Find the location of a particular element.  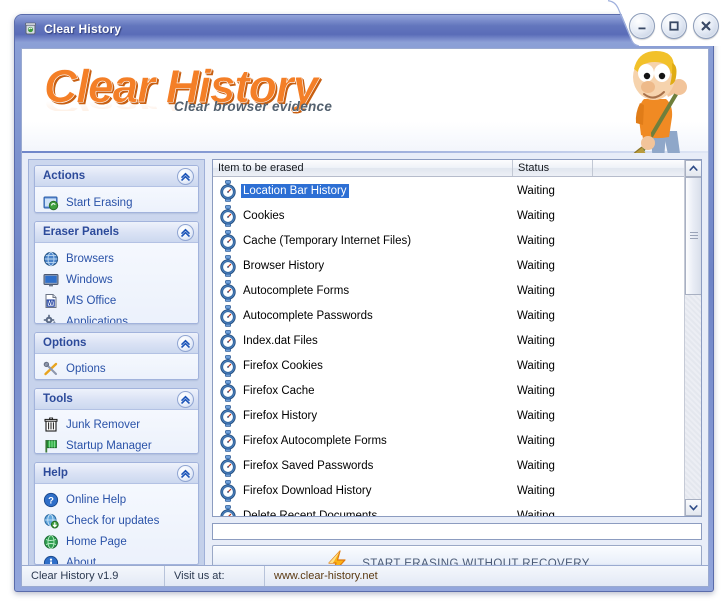

table-row: Firefox Download History Waiting is located at coordinates (448, 490).